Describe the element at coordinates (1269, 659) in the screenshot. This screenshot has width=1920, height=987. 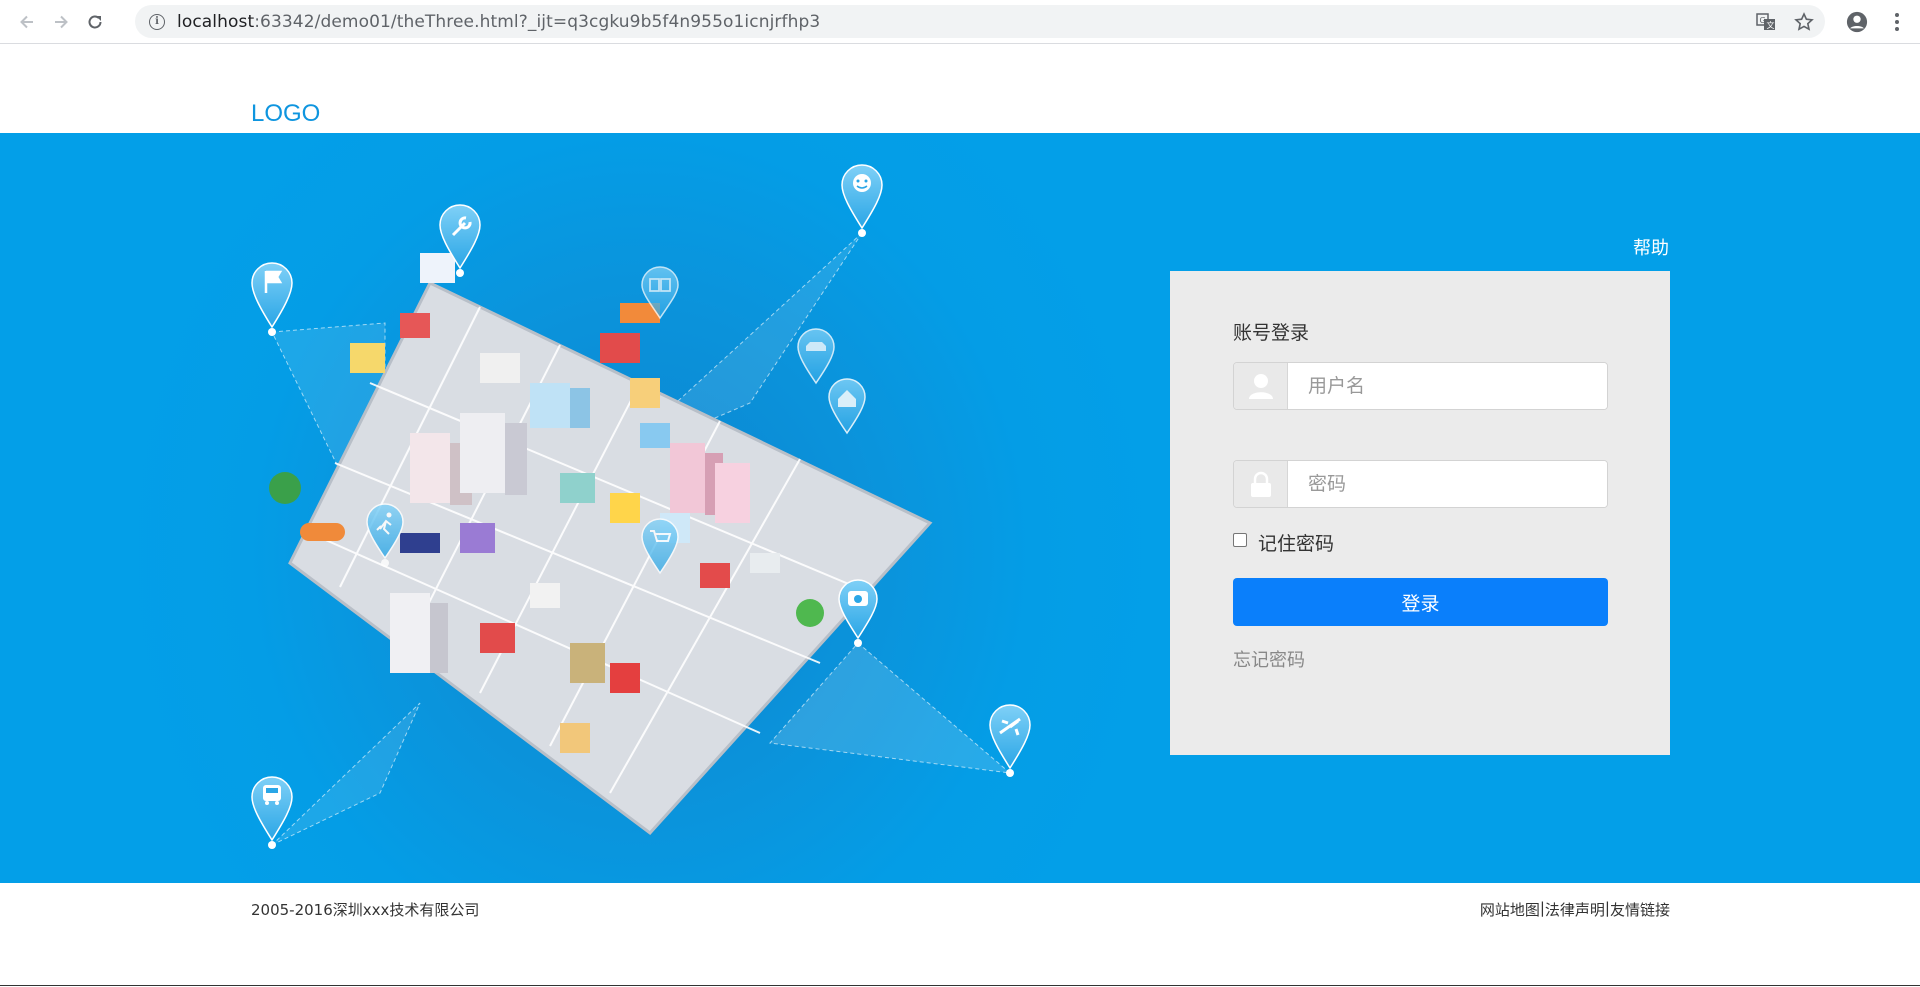
I see `forgot-password-link: 忘记密码` at that location.